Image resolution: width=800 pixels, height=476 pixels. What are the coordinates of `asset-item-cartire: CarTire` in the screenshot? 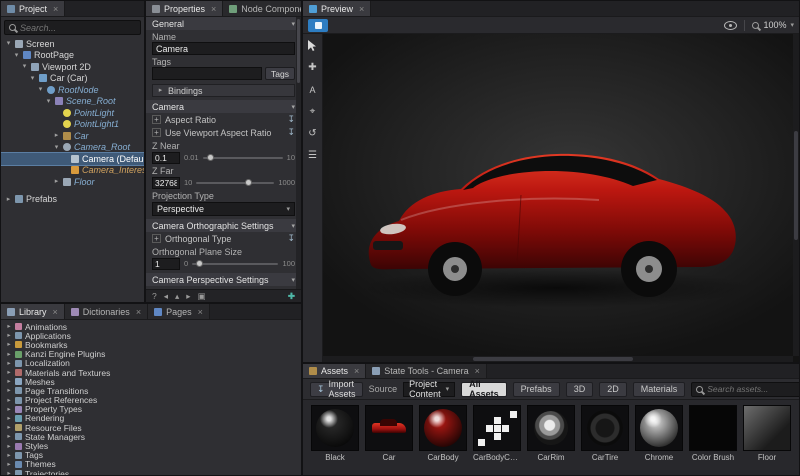 It's located at (605, 439).